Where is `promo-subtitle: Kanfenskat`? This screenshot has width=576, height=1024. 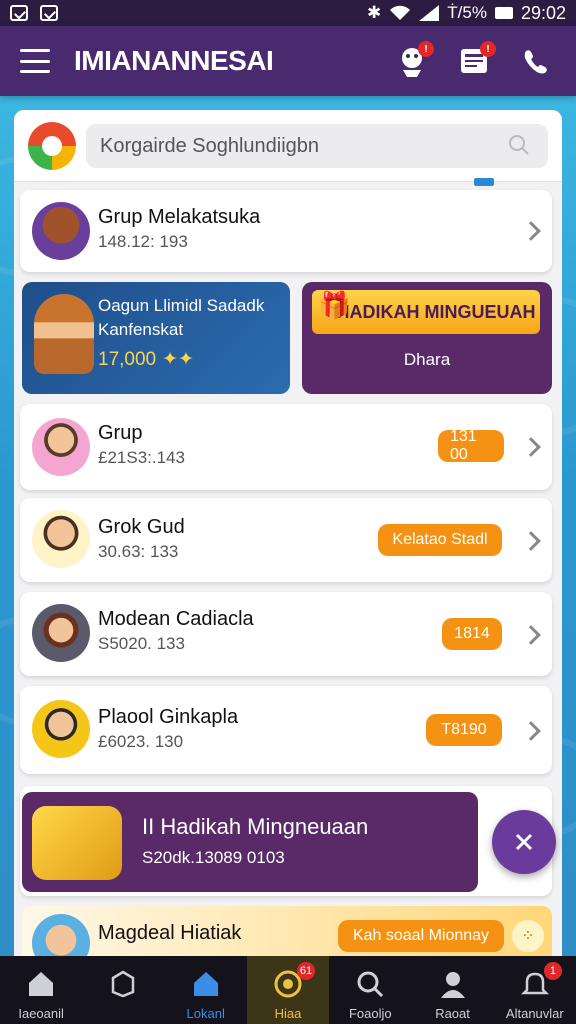 promo-subtitle: Kanfenskat is located at coordinates (141, 329).